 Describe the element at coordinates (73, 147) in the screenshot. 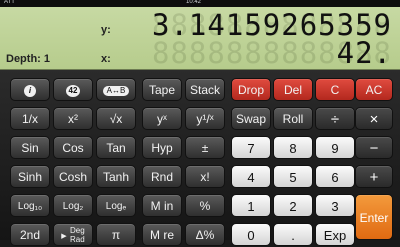

I see `cos-button: Cos` at that location.